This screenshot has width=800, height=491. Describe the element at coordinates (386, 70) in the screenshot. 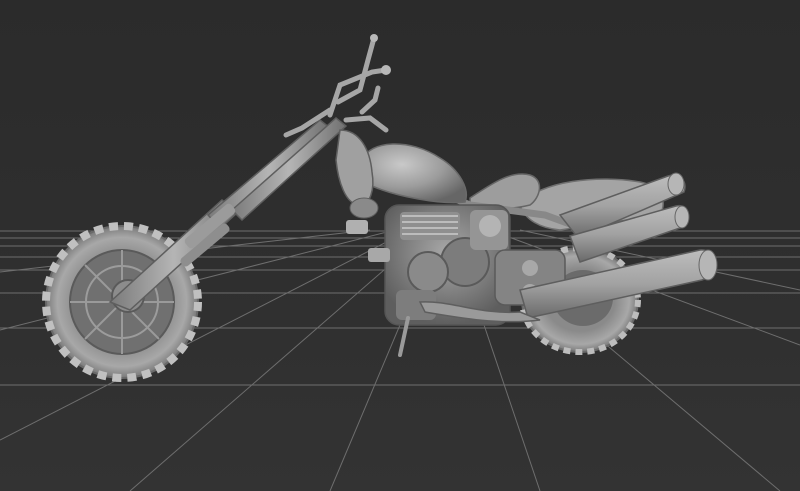

I see `grip-right` at that location.